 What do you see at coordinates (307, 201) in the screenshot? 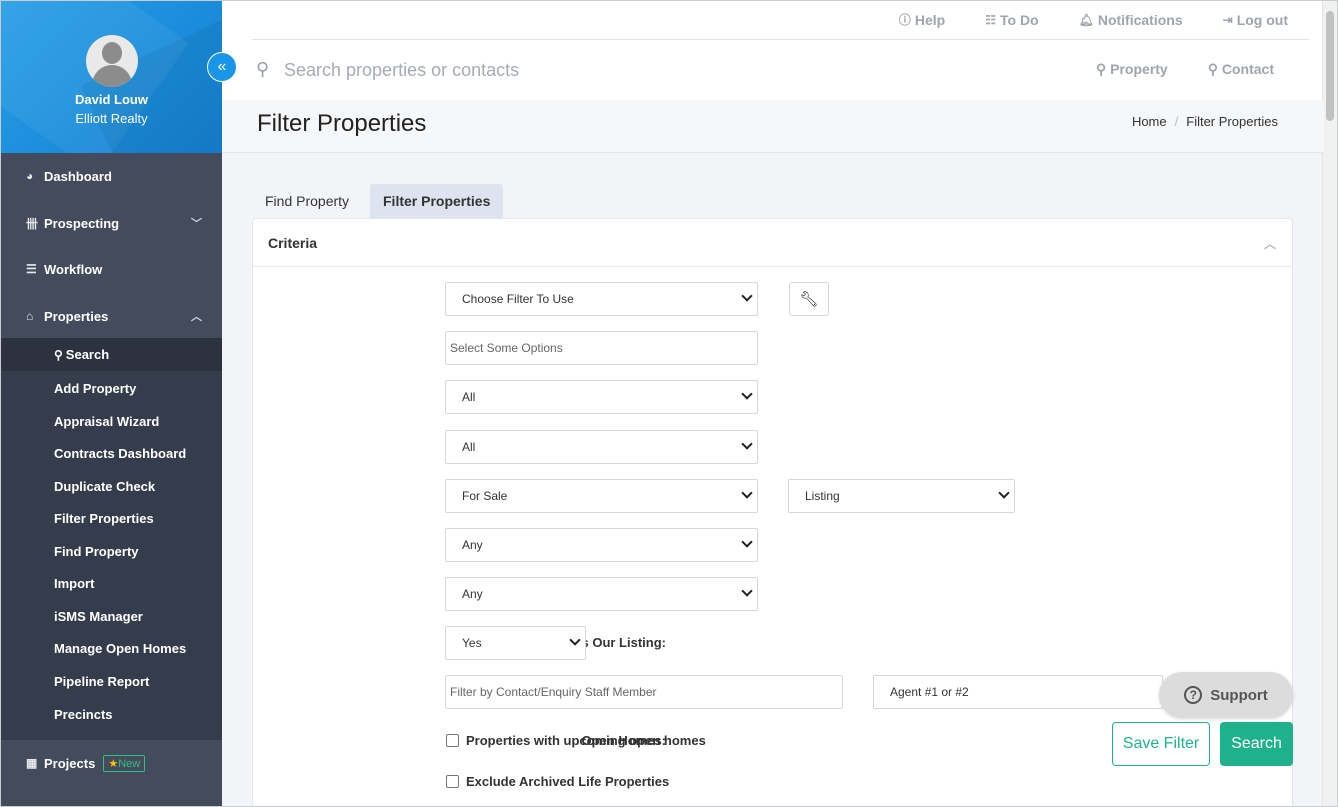
I see `tab-find-property: Find Property` at bounding box center [307, 201].